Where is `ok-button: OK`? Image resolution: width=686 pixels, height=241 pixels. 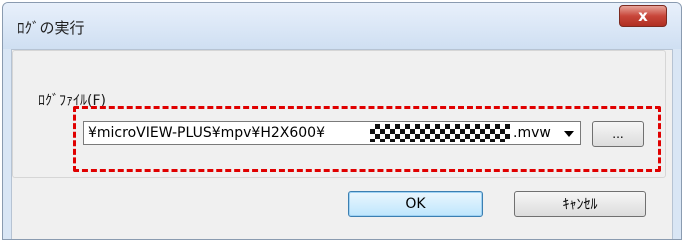
ok-button: OK is located at coordinates (415, 204).